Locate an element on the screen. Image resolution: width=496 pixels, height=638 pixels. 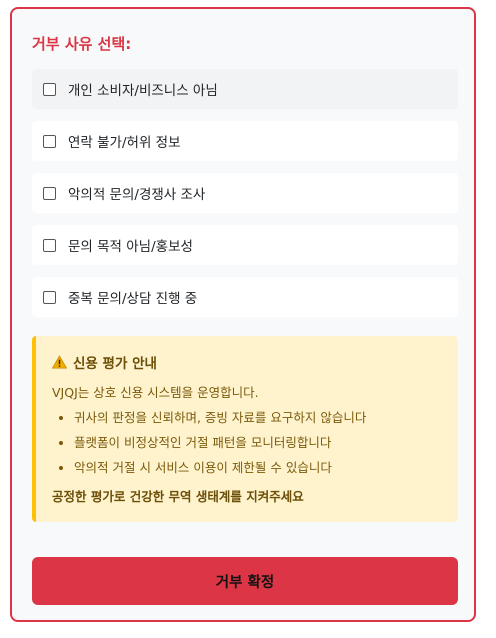
notice-bullet: 귀사의 판정을 신뢰하며, 증빙 자료를 요구하지 않습니다 is located at coordinates (257, 417).